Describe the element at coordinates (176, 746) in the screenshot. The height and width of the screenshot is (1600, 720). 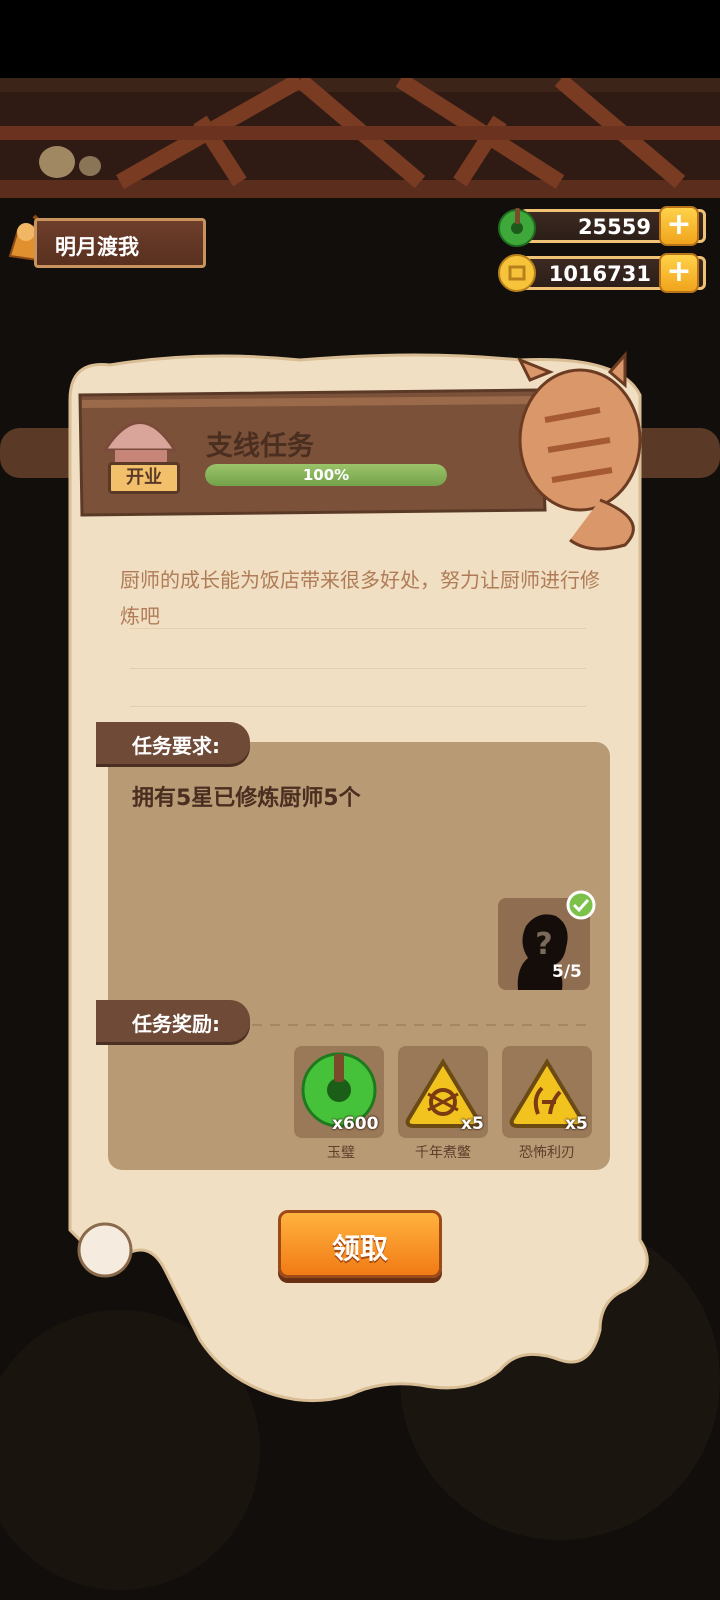
I see `requirement-header-label: 任务要求:` at that location.